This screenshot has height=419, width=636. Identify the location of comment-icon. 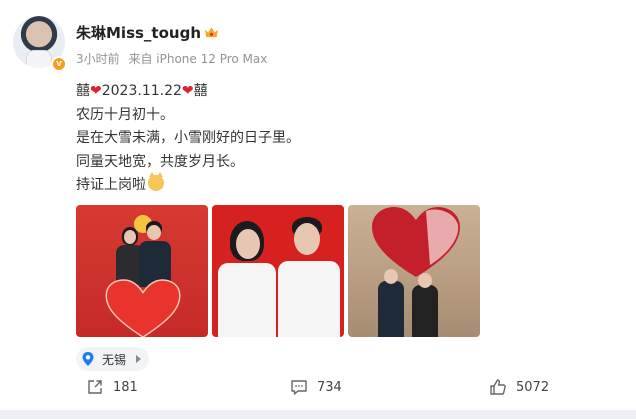
(299, 387).